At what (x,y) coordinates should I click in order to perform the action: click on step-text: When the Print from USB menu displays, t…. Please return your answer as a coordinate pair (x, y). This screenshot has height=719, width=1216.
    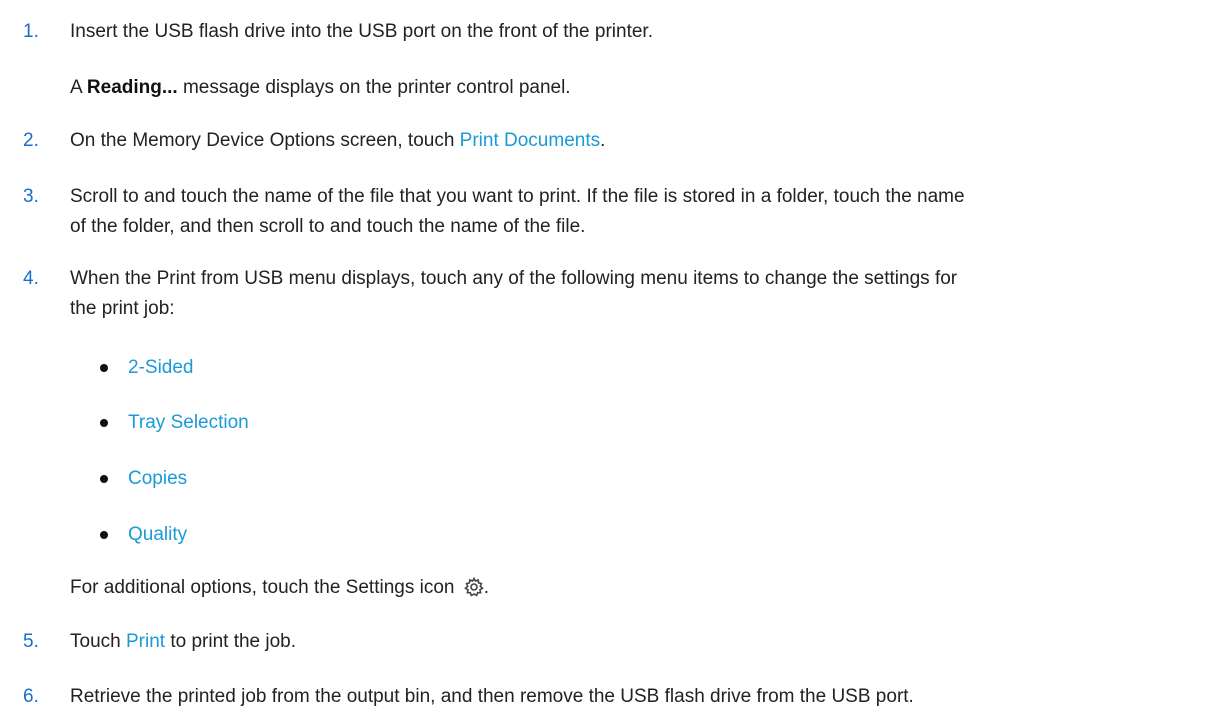
    Looking at the image, I should click on (635, 294).